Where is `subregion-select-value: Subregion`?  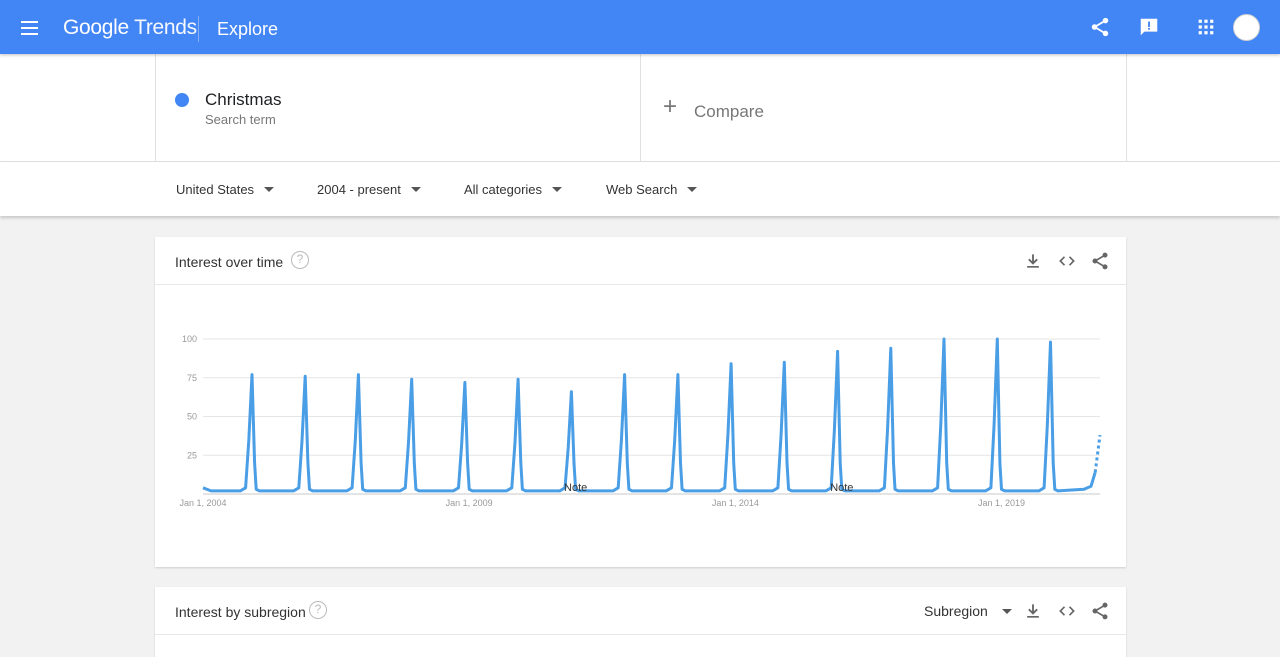
subregion-select-value: Subregion is located at coordinates (956, 611).